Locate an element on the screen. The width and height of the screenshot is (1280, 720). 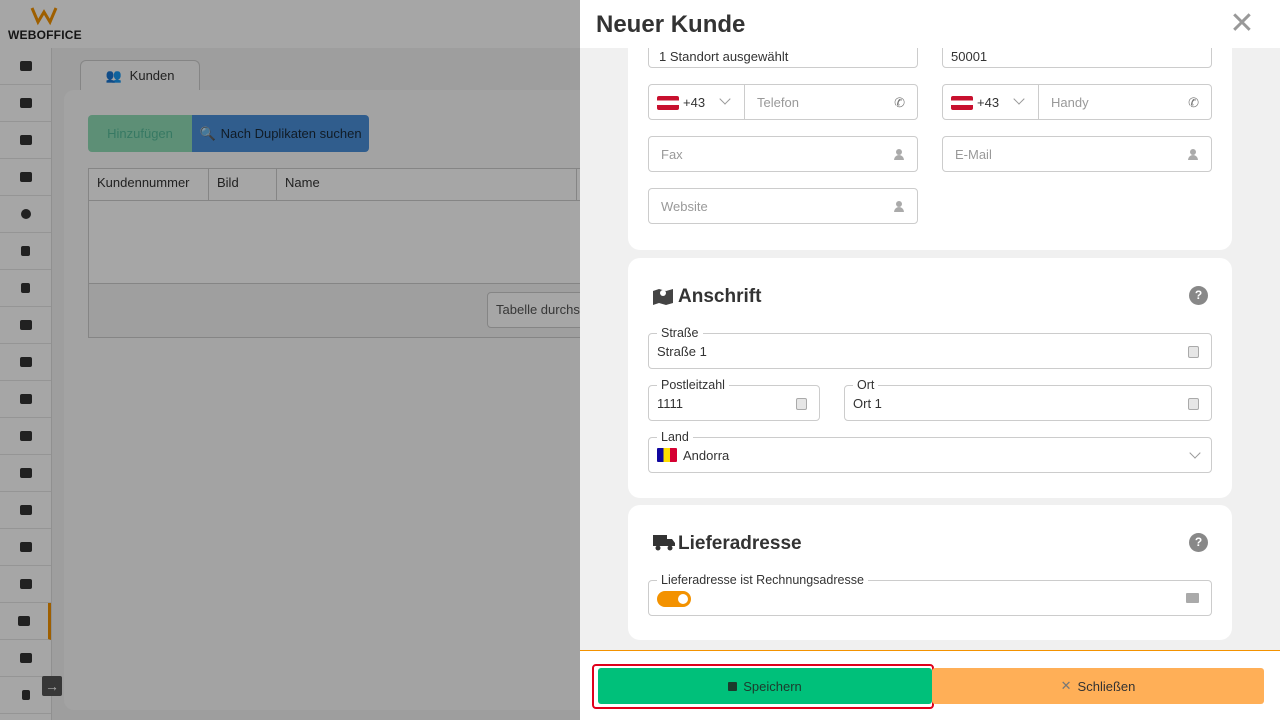
drawer-footer: Speichern ✕ Schließen is located at coordinates (930, 685).